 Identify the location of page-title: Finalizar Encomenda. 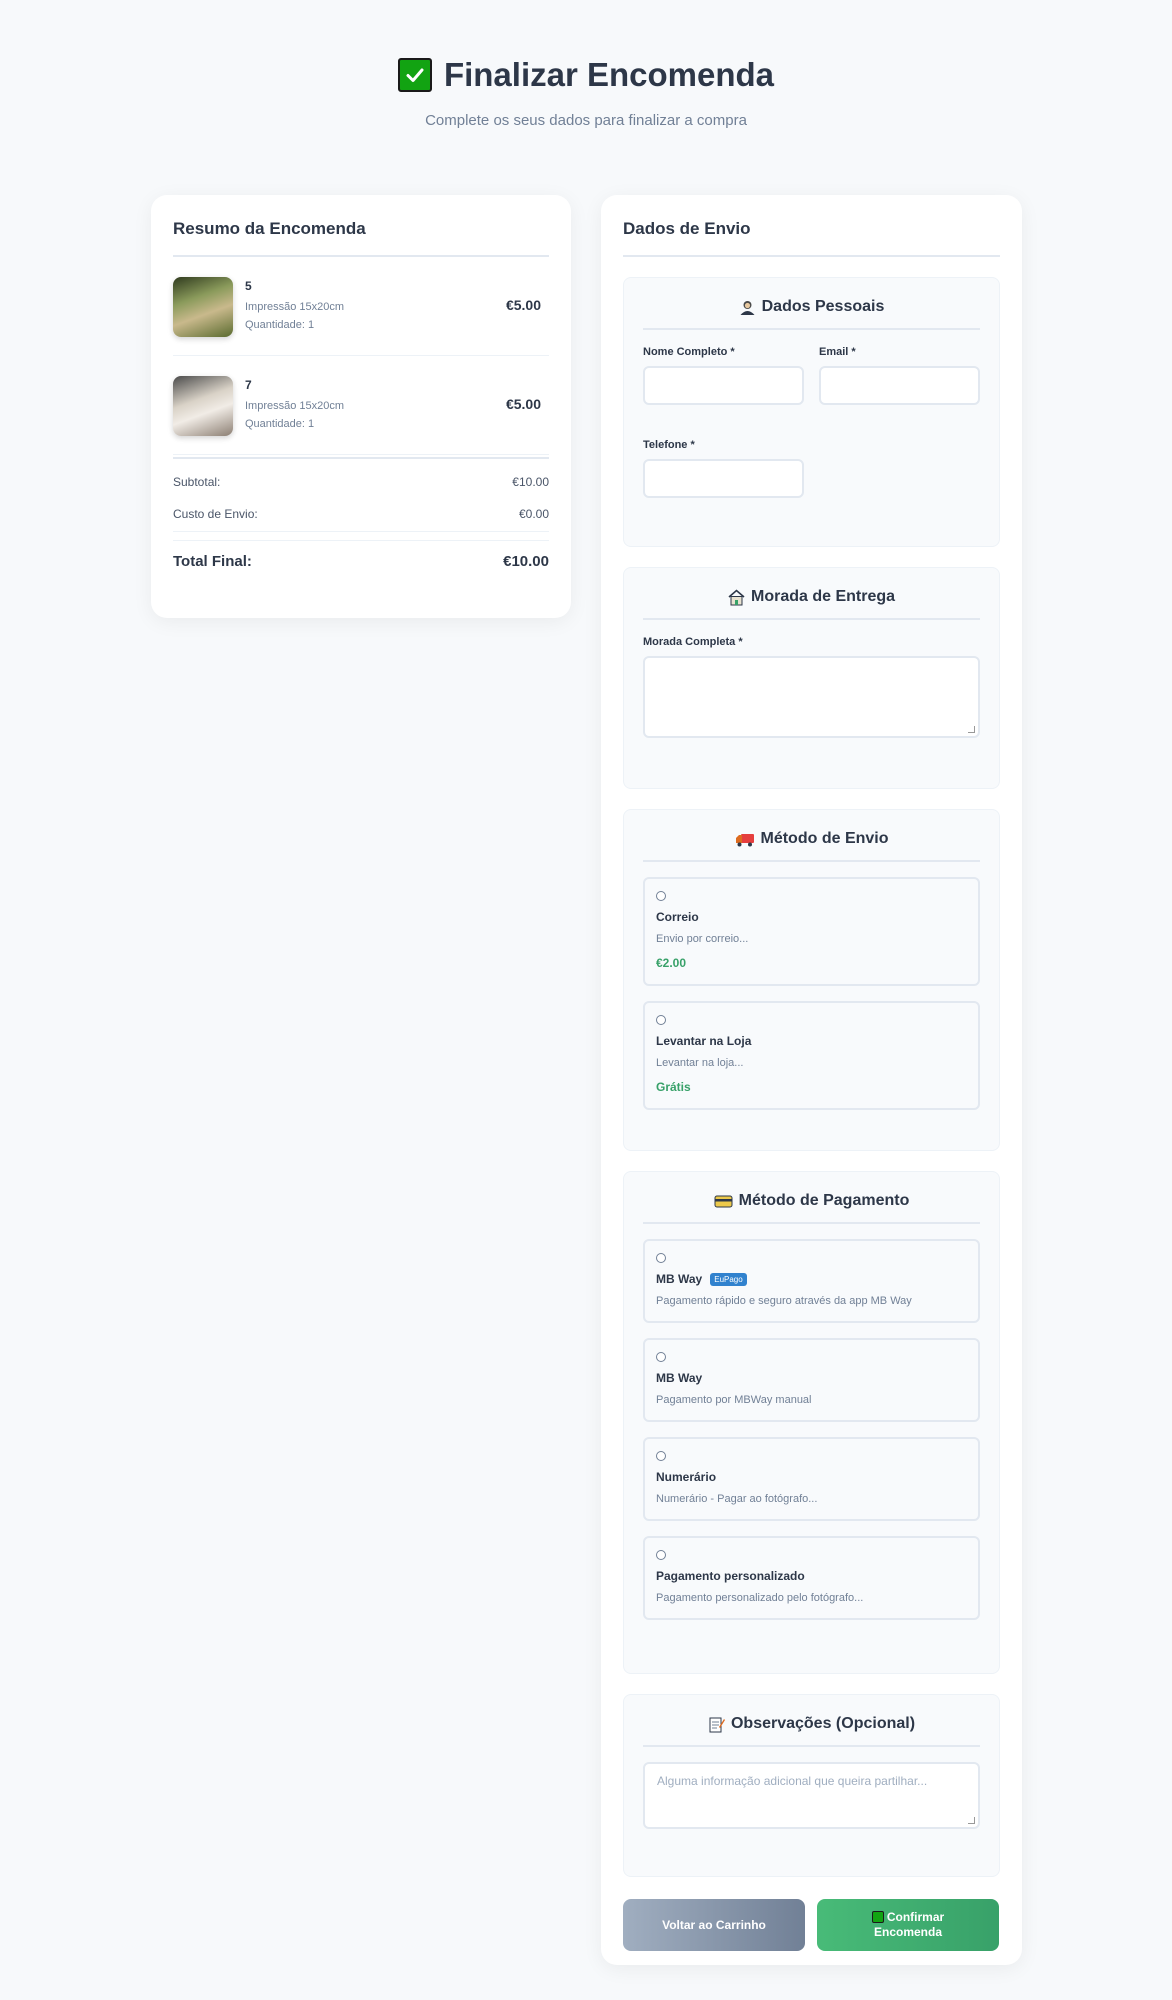
(586, 75).